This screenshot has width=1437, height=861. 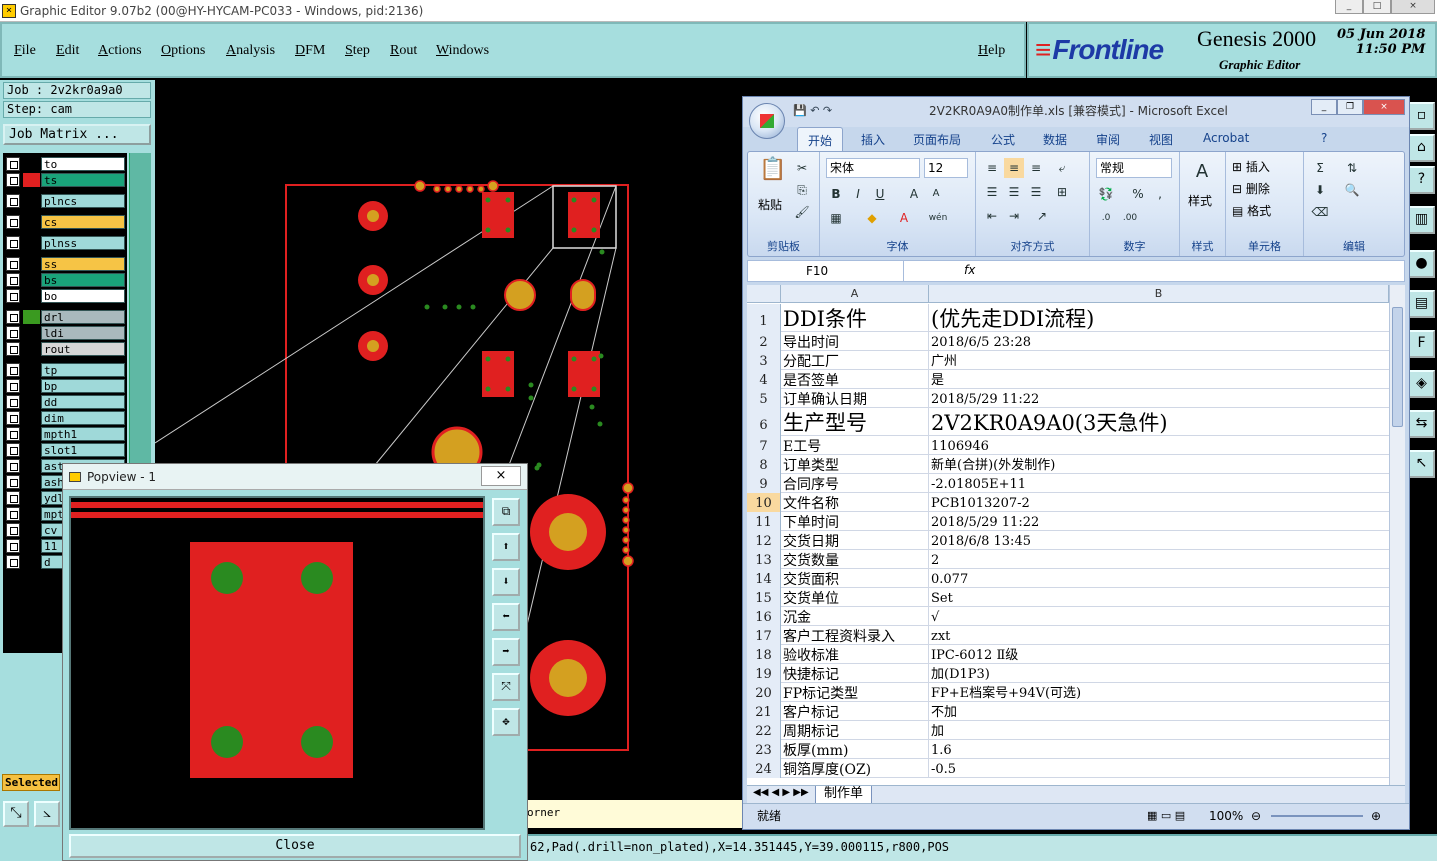 What do you see at coordinates (1202, 172) in the screenshot?
I see `styles-icon: A` at bounding box center [1202, 172].